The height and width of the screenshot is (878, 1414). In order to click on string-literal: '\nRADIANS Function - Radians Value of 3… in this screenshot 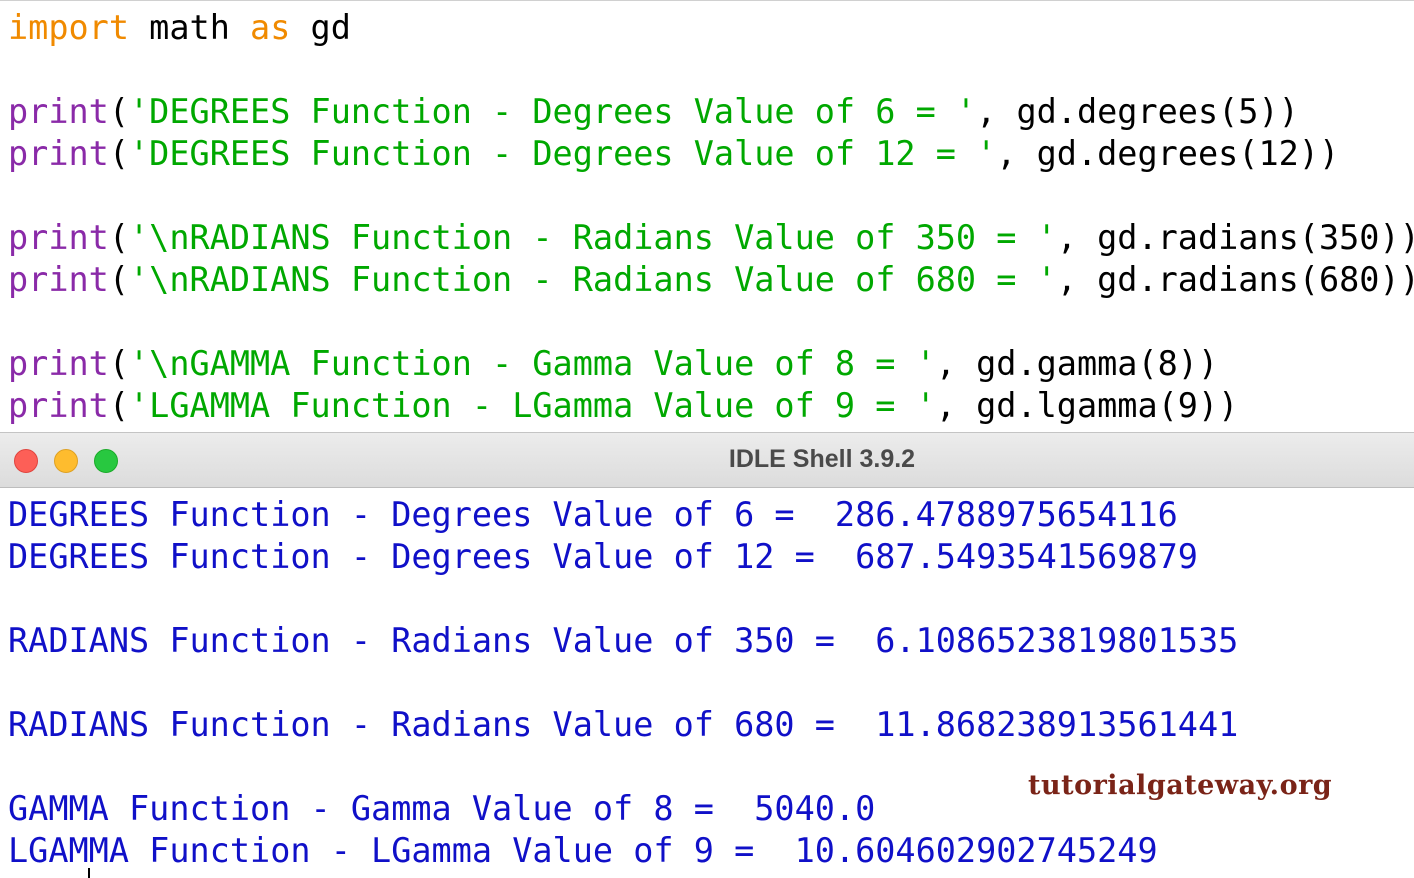, I will do `click(593, 237)`.